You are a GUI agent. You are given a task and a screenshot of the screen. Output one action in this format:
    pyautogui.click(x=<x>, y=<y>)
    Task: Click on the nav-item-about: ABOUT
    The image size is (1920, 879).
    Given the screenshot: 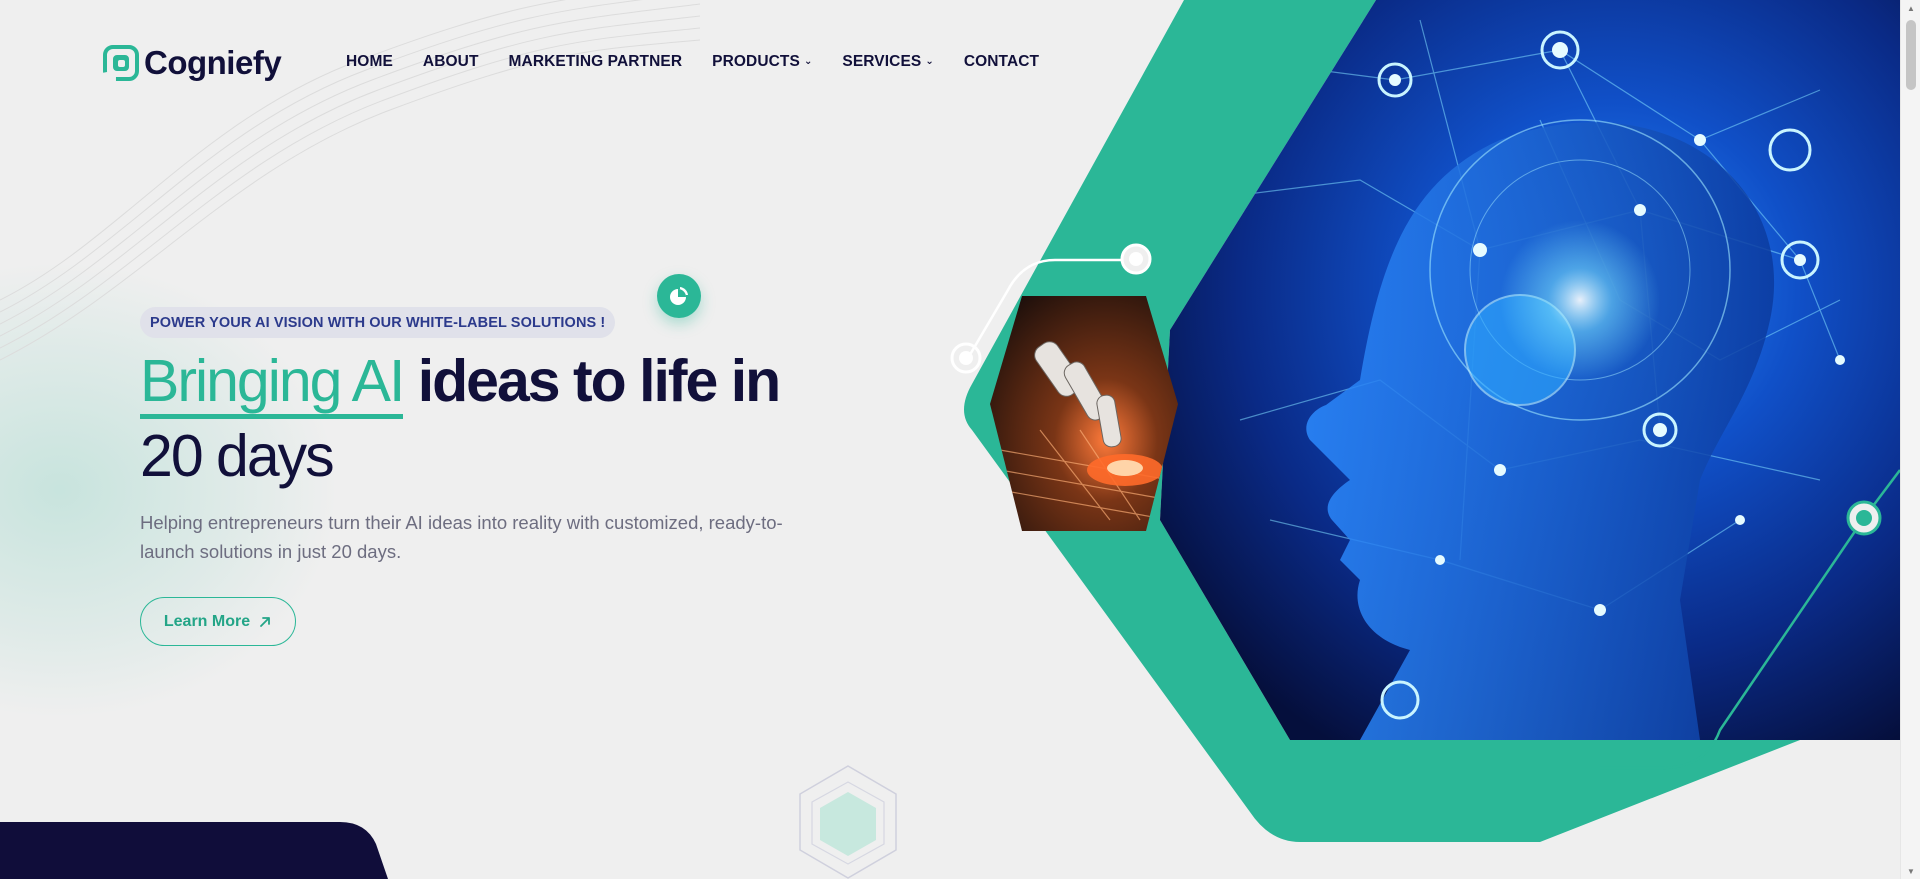 What is the action you would take?
    pyautogui.click(x=451, y=62)
    